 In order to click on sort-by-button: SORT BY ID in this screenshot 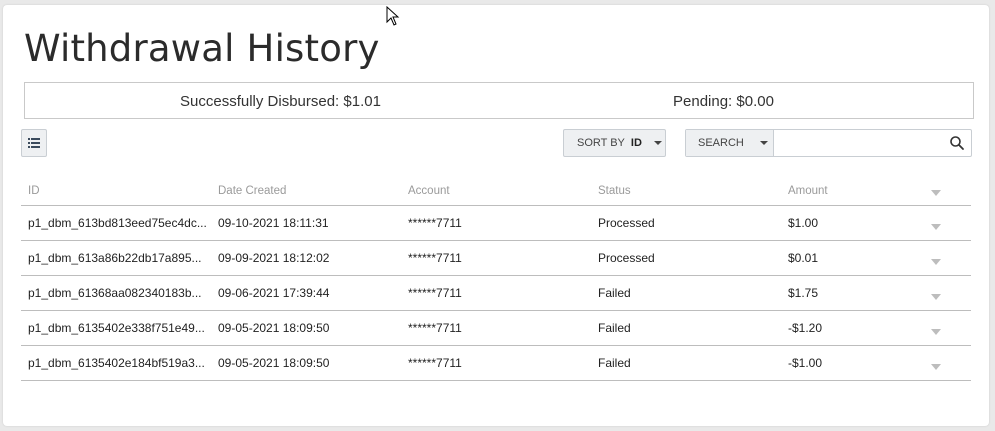, I will do `click(614, 143)`.